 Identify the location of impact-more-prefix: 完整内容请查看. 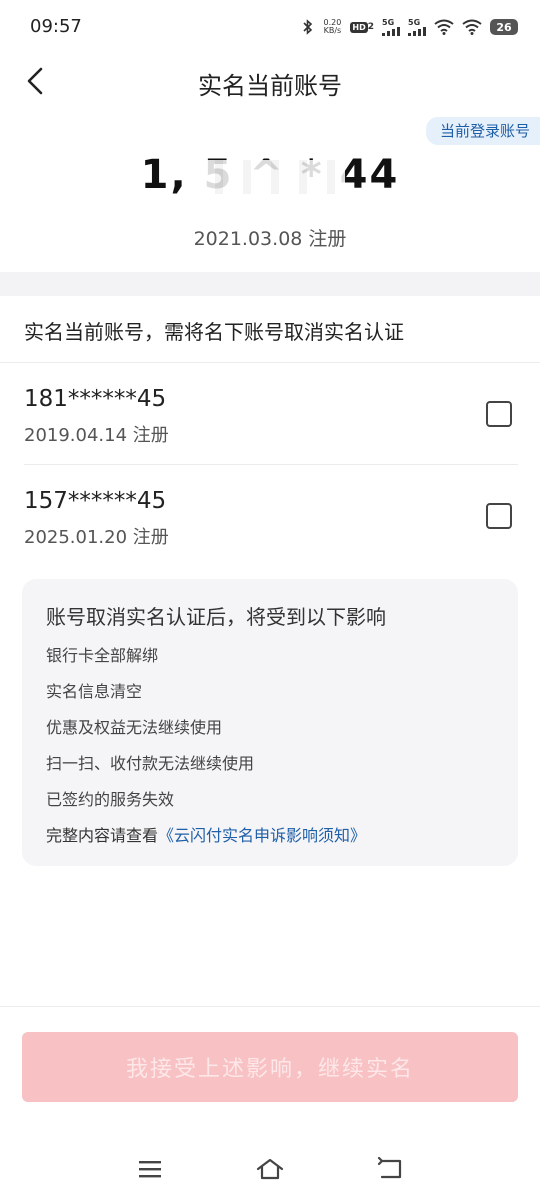
(102, 835).